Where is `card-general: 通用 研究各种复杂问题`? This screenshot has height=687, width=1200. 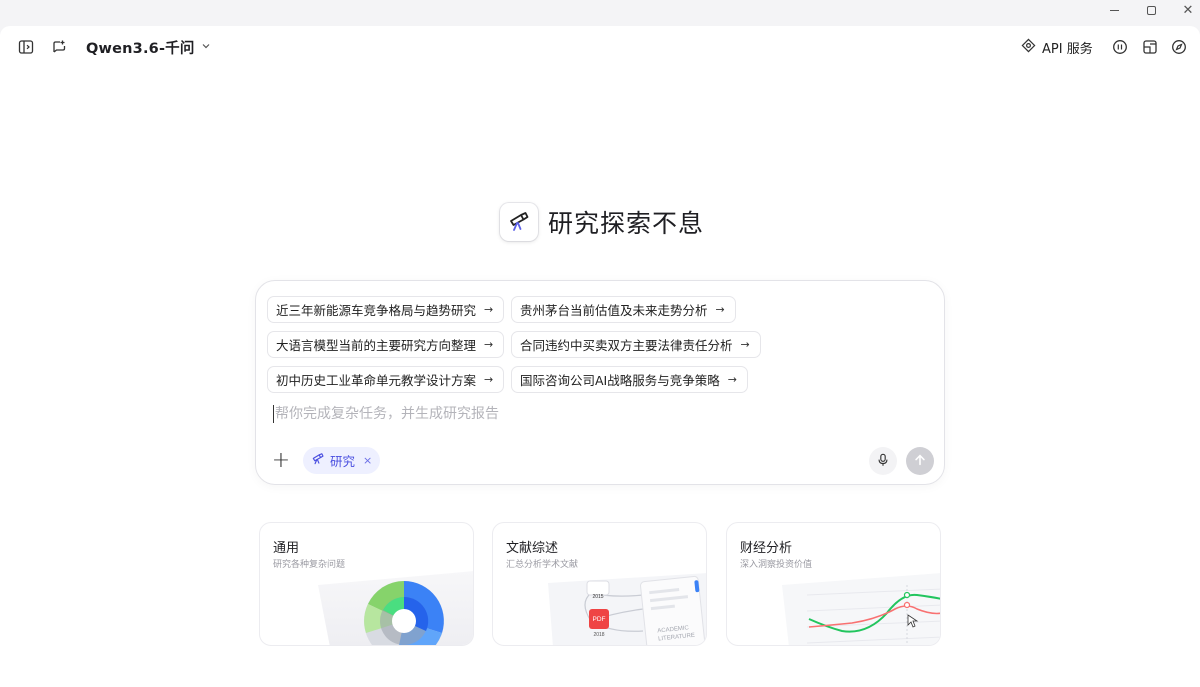
card-general: 通用 研究各种复杂问题 is located at coordinates (366, 584).